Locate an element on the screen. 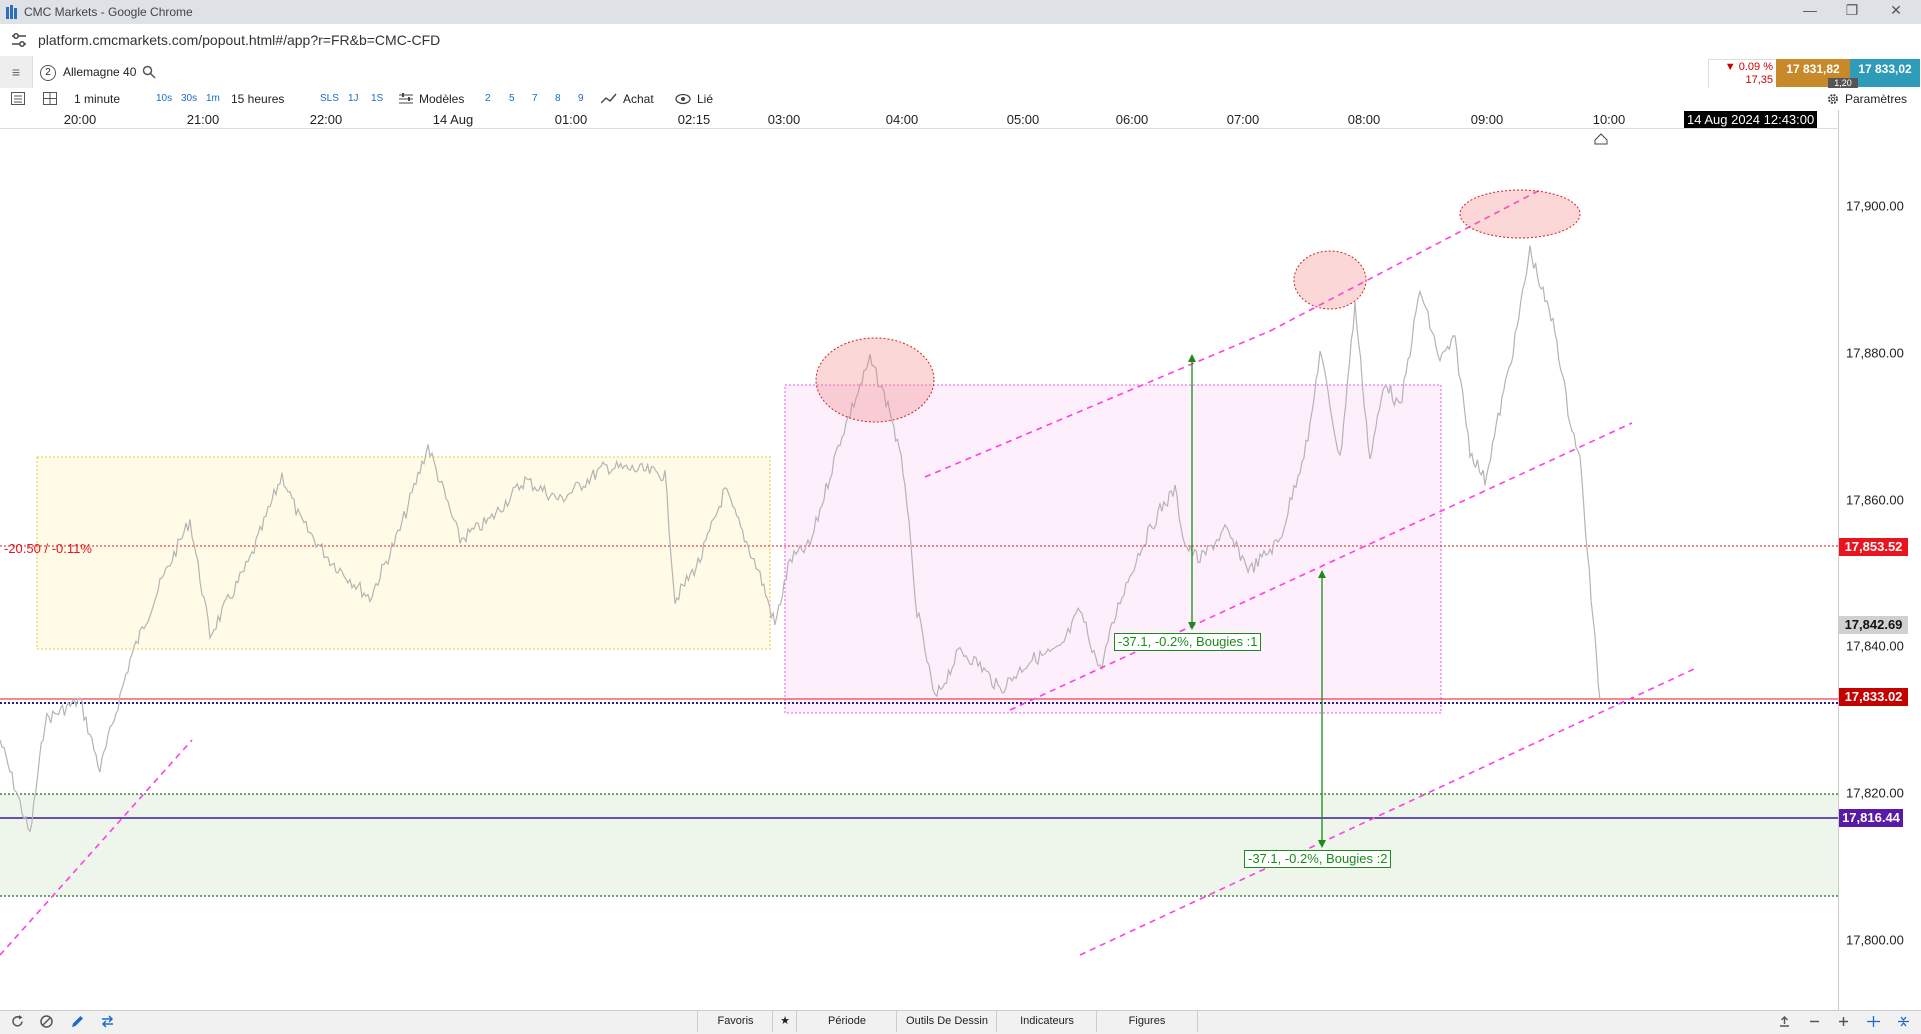 The image size is (1921, 1034). cursor-price-badge: 17,842.69 is located at coordinates (1873, 625).